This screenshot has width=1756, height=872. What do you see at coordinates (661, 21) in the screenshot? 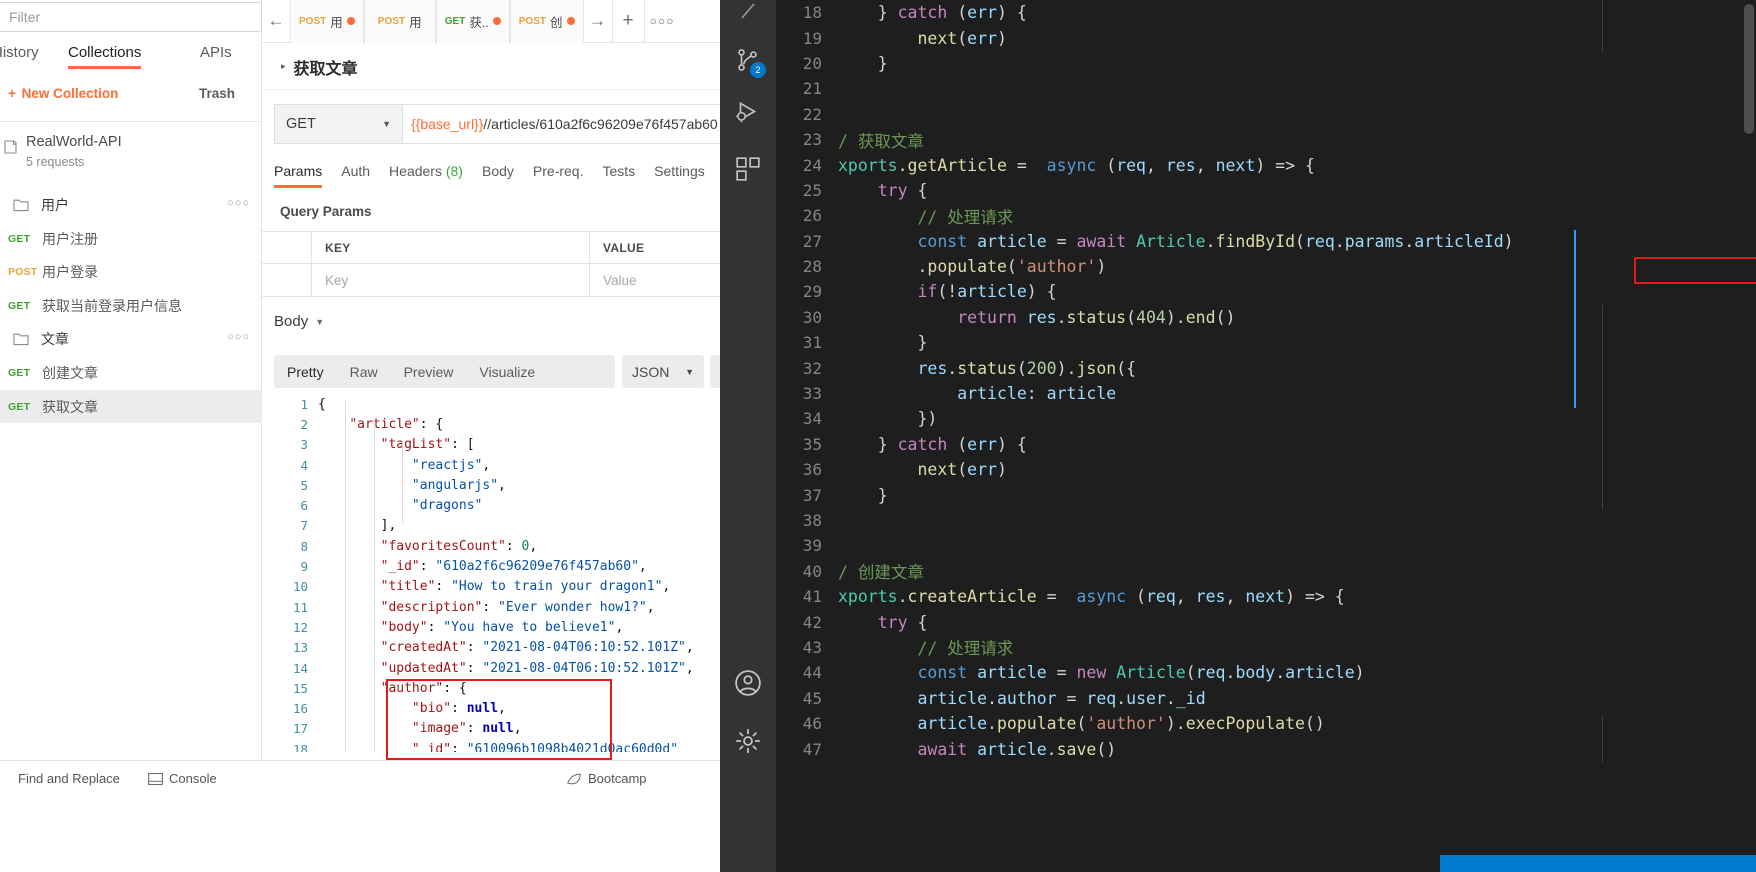
I see `tab-more-icon: ○○○` at bounding box center [661, 21].